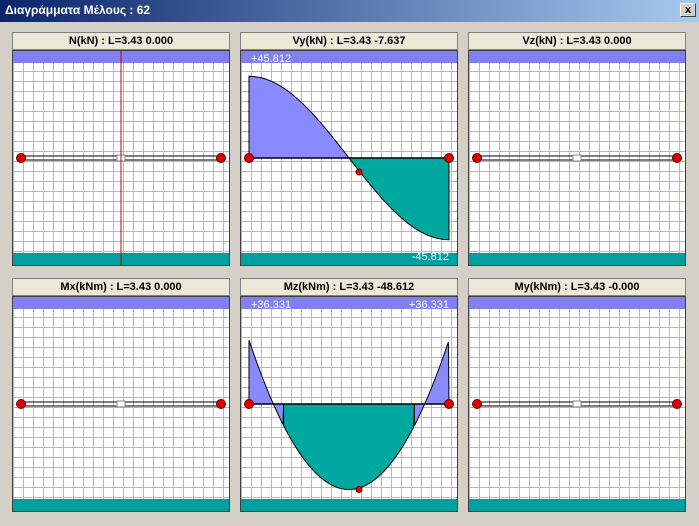 The width and height of the screenshot is (699, 526). I want to click on diagram-vz-plot, so click(577, 158).